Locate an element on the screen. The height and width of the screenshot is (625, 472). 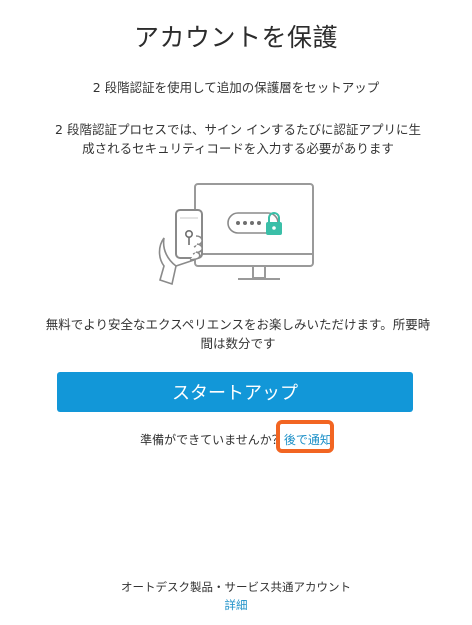
page-title: アカウントを保護 is located at coordinates (235, 37).